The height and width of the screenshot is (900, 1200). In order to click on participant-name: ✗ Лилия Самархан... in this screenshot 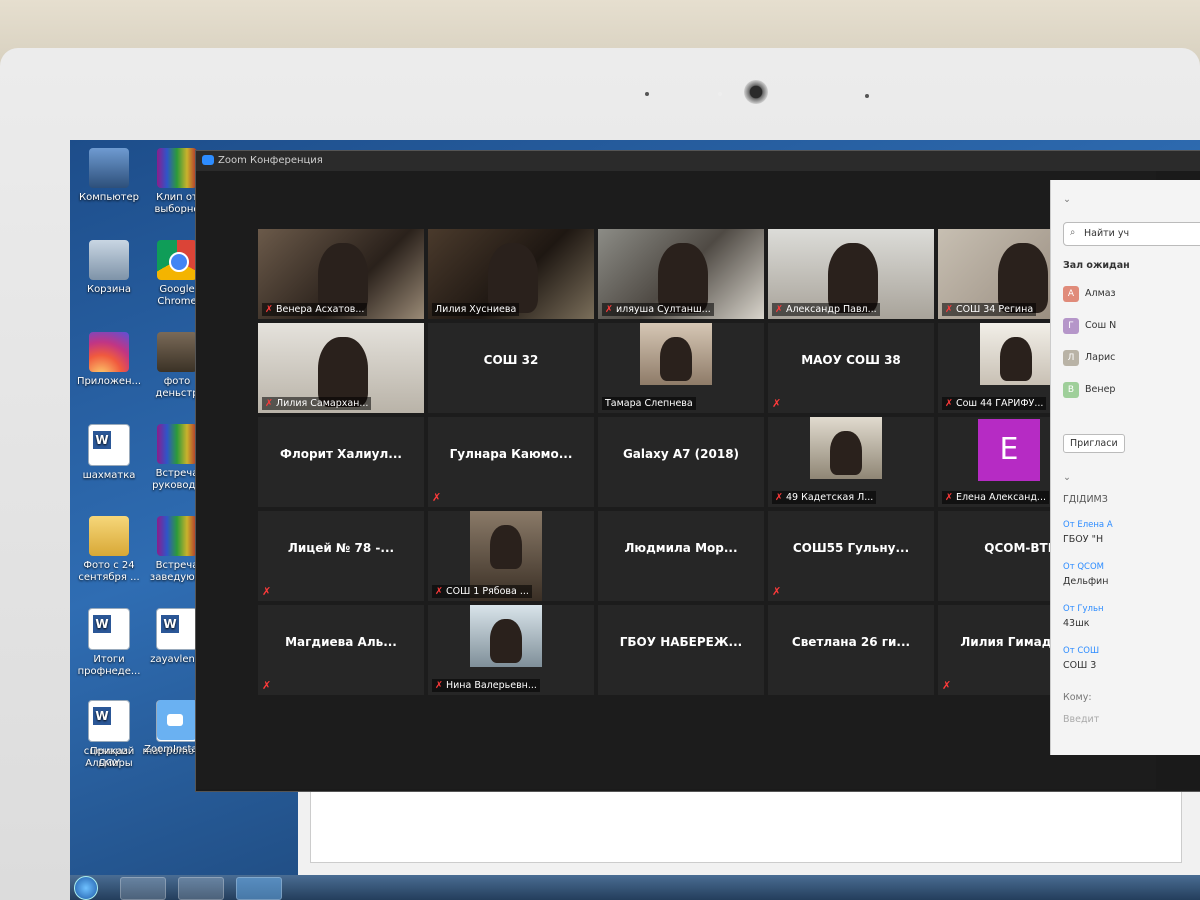, I will do `click(317, 403)`.